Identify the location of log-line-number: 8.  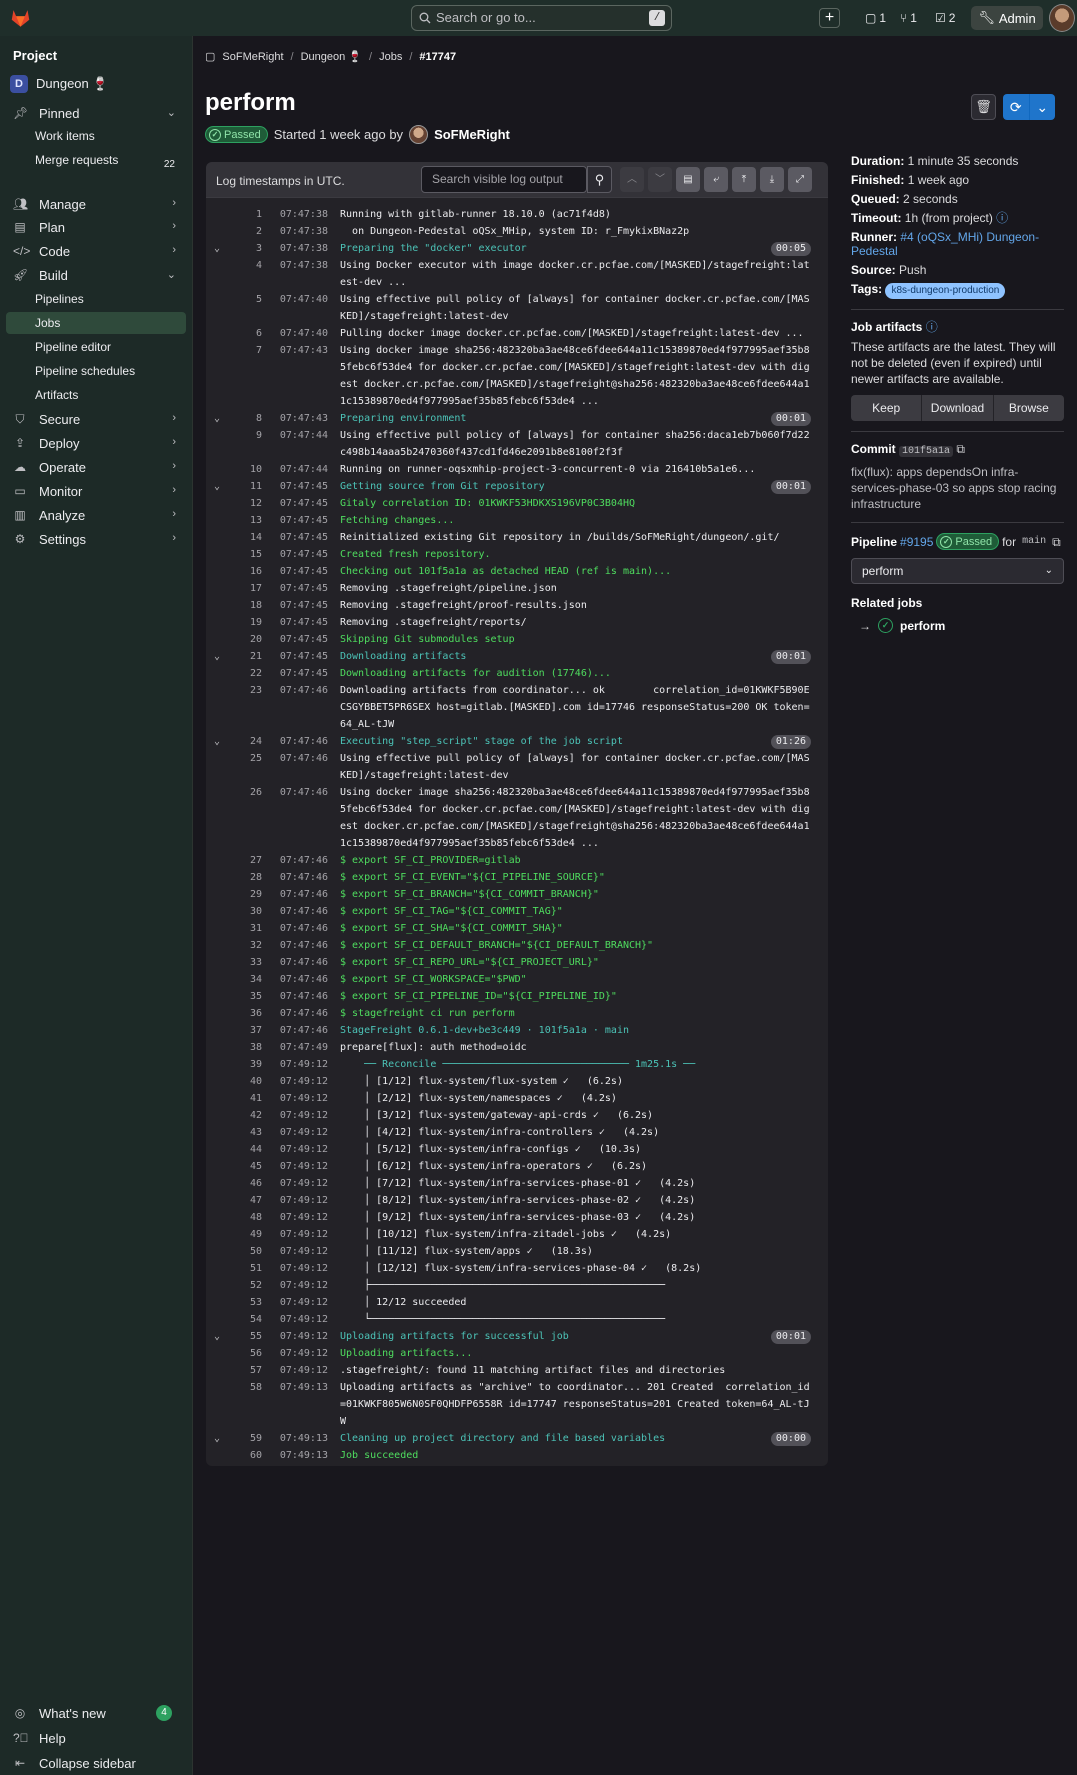
(243, 418).